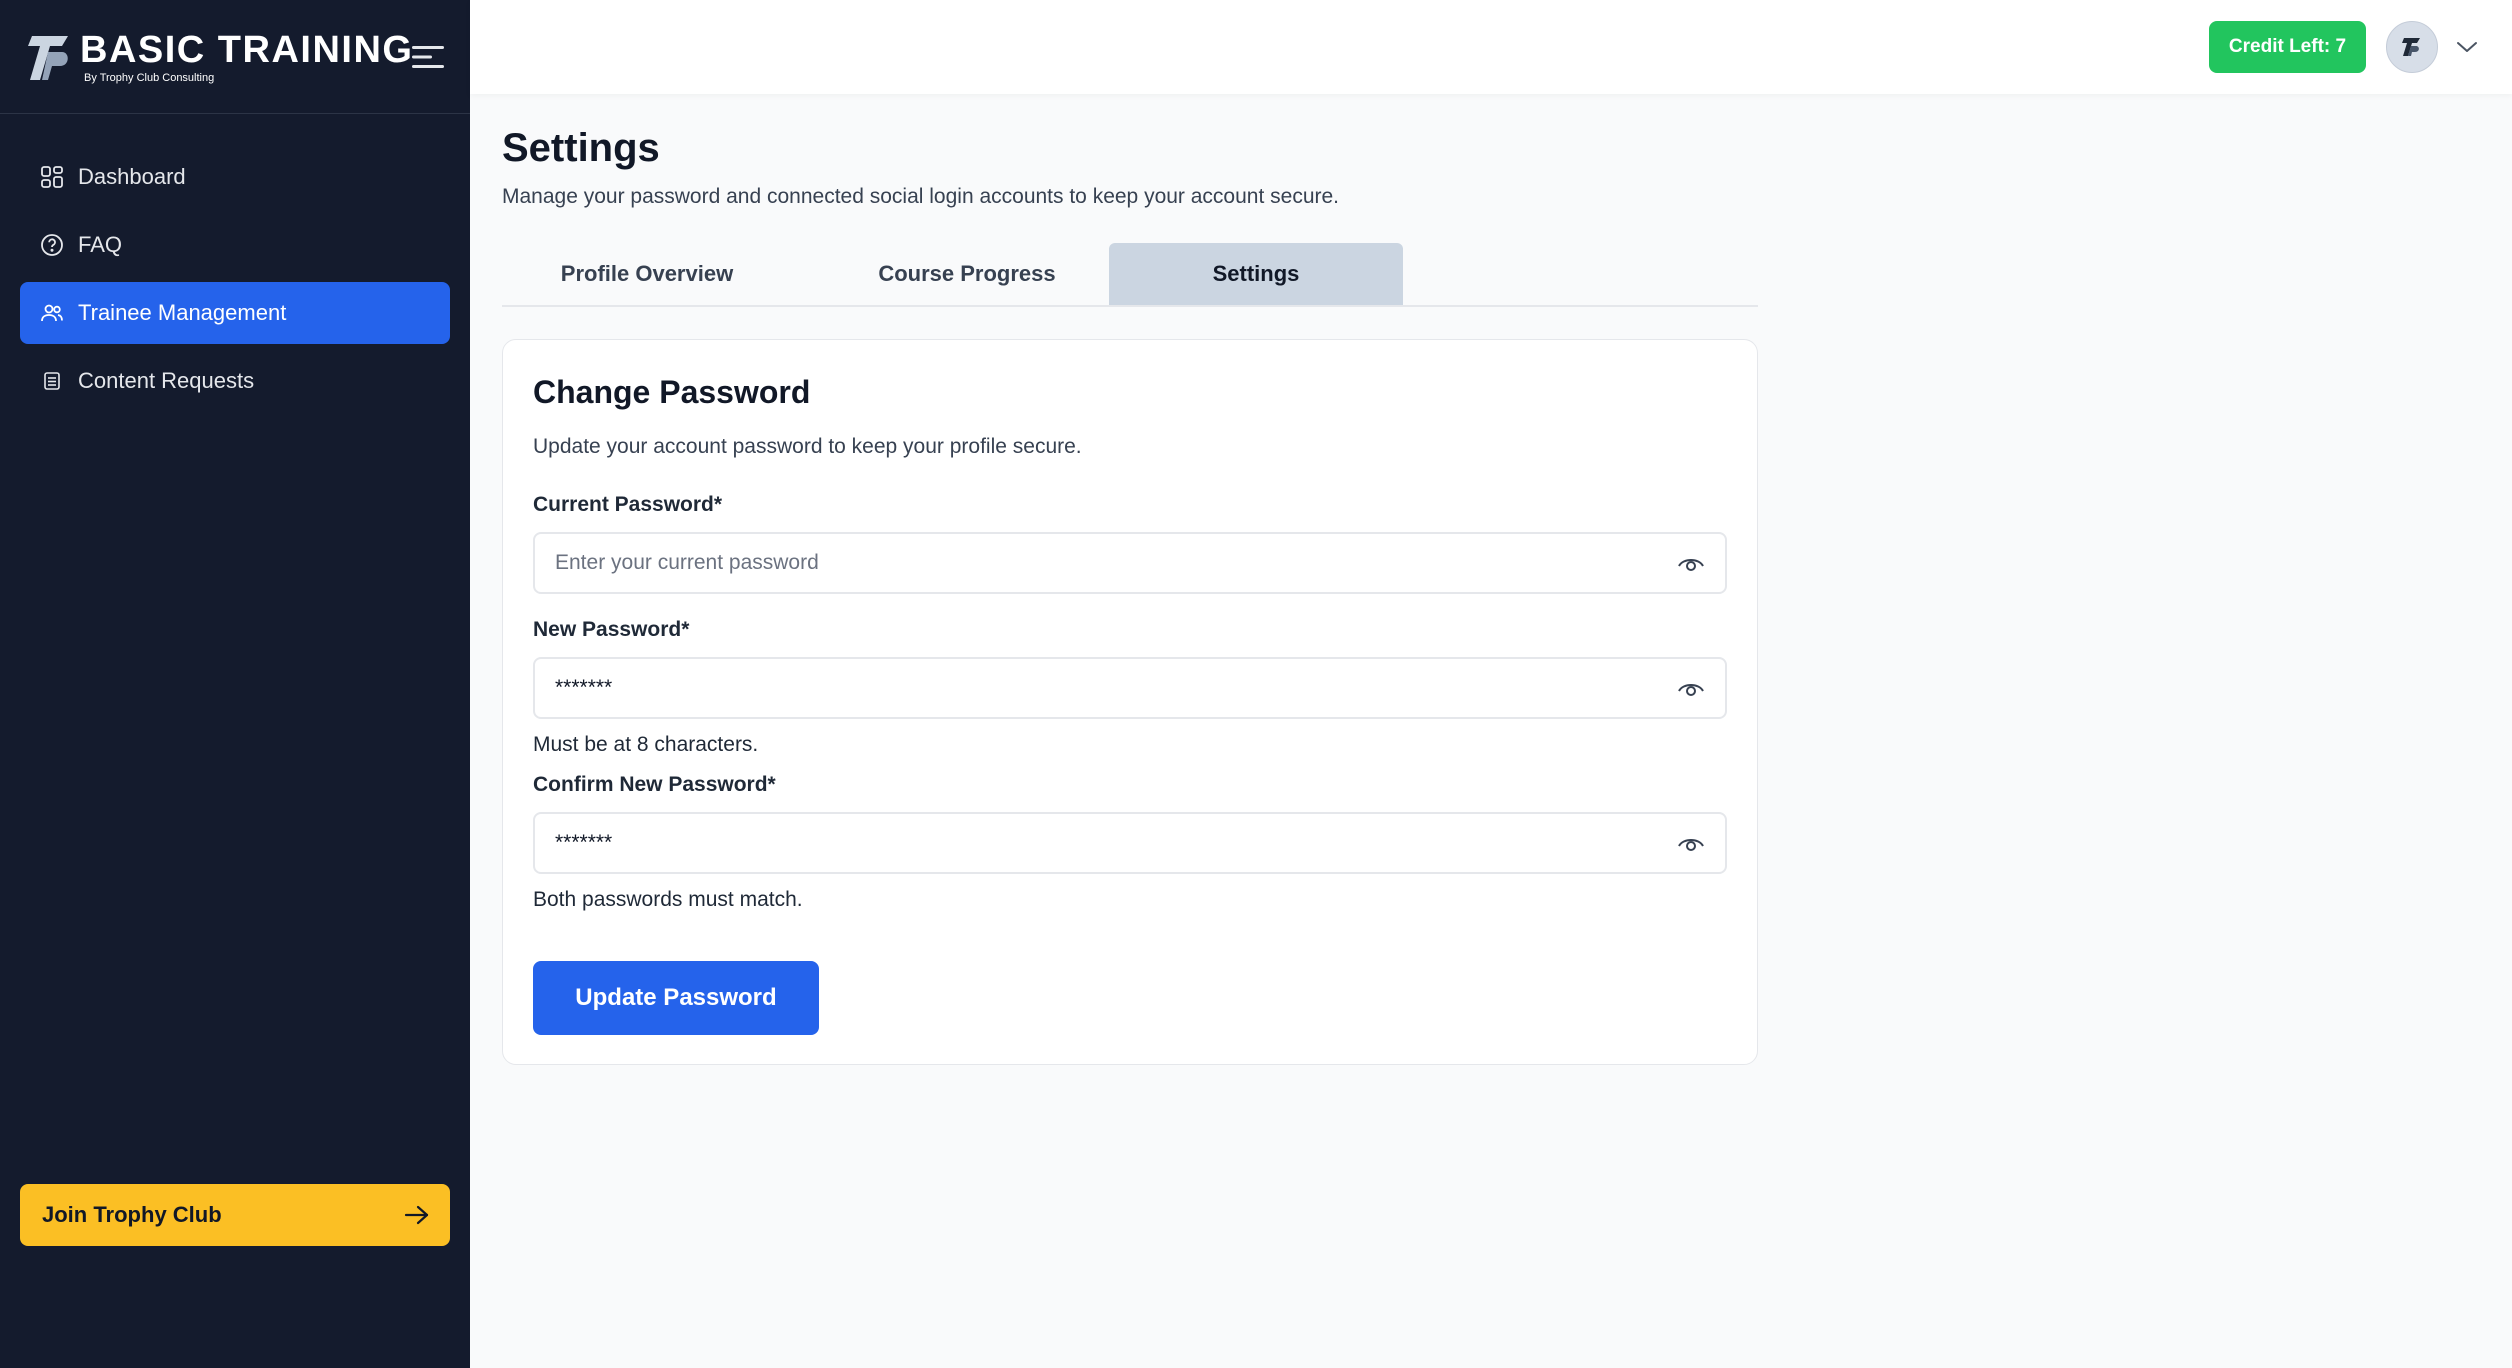  What do you see at coordinates (52, 313) in the screenshot?
I see `users-icon` at bounding box center [52, 313].